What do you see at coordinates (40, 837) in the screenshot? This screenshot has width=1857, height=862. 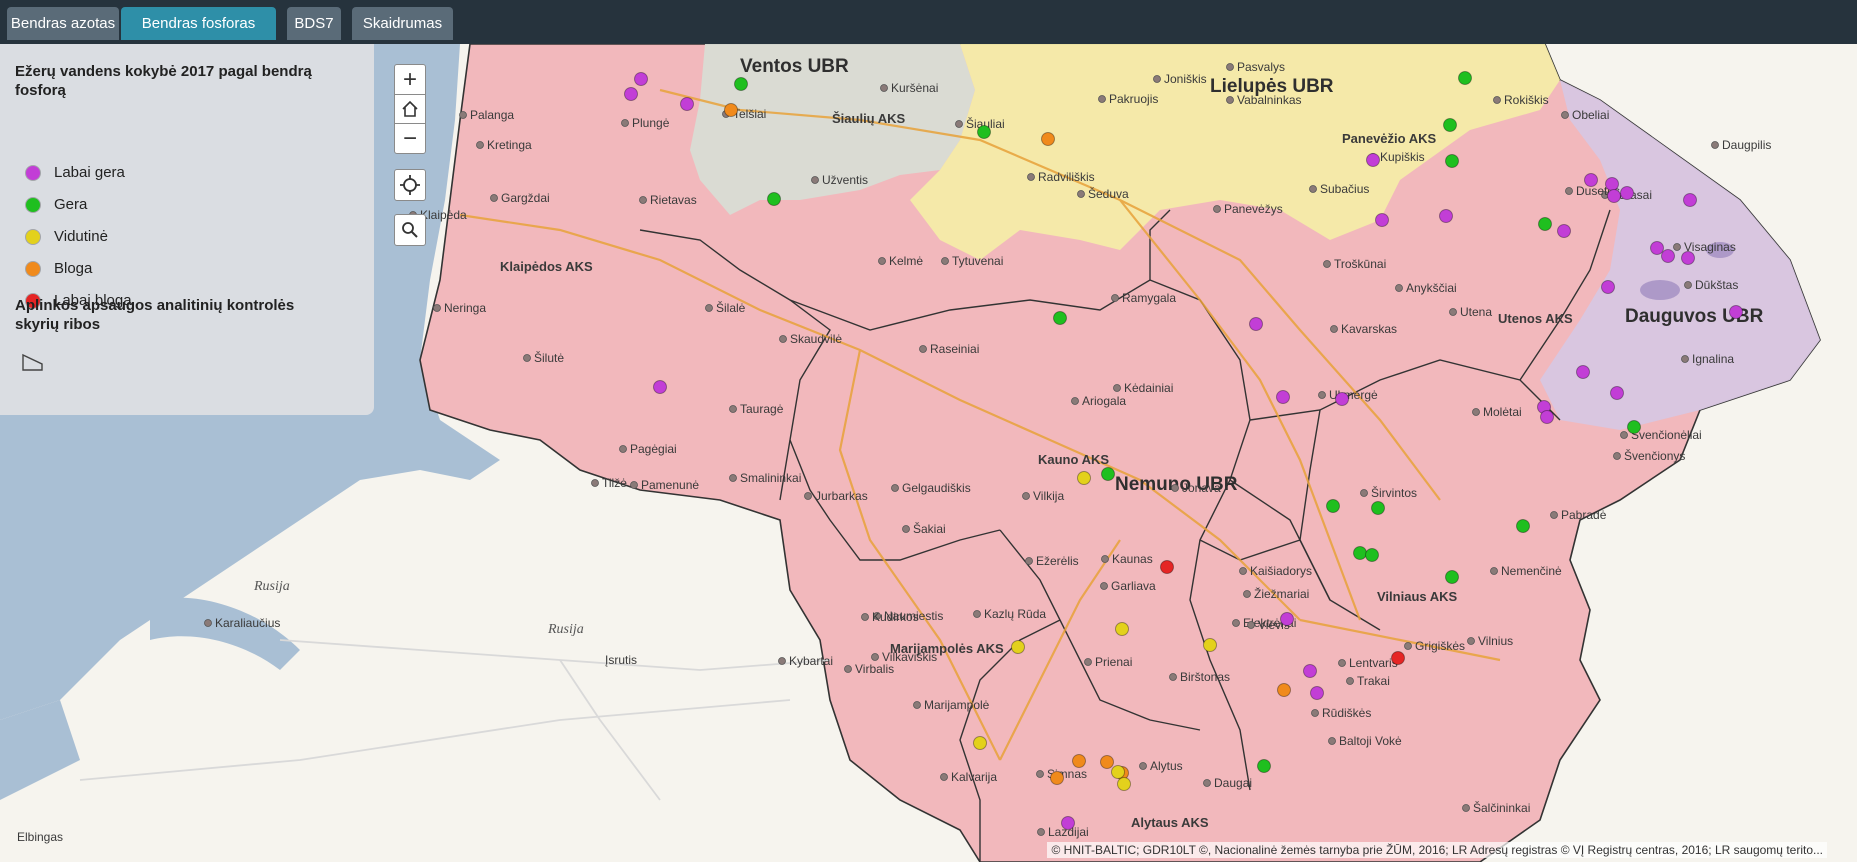 I see `town-label: Elbingas` at bounding box center [40, 837].